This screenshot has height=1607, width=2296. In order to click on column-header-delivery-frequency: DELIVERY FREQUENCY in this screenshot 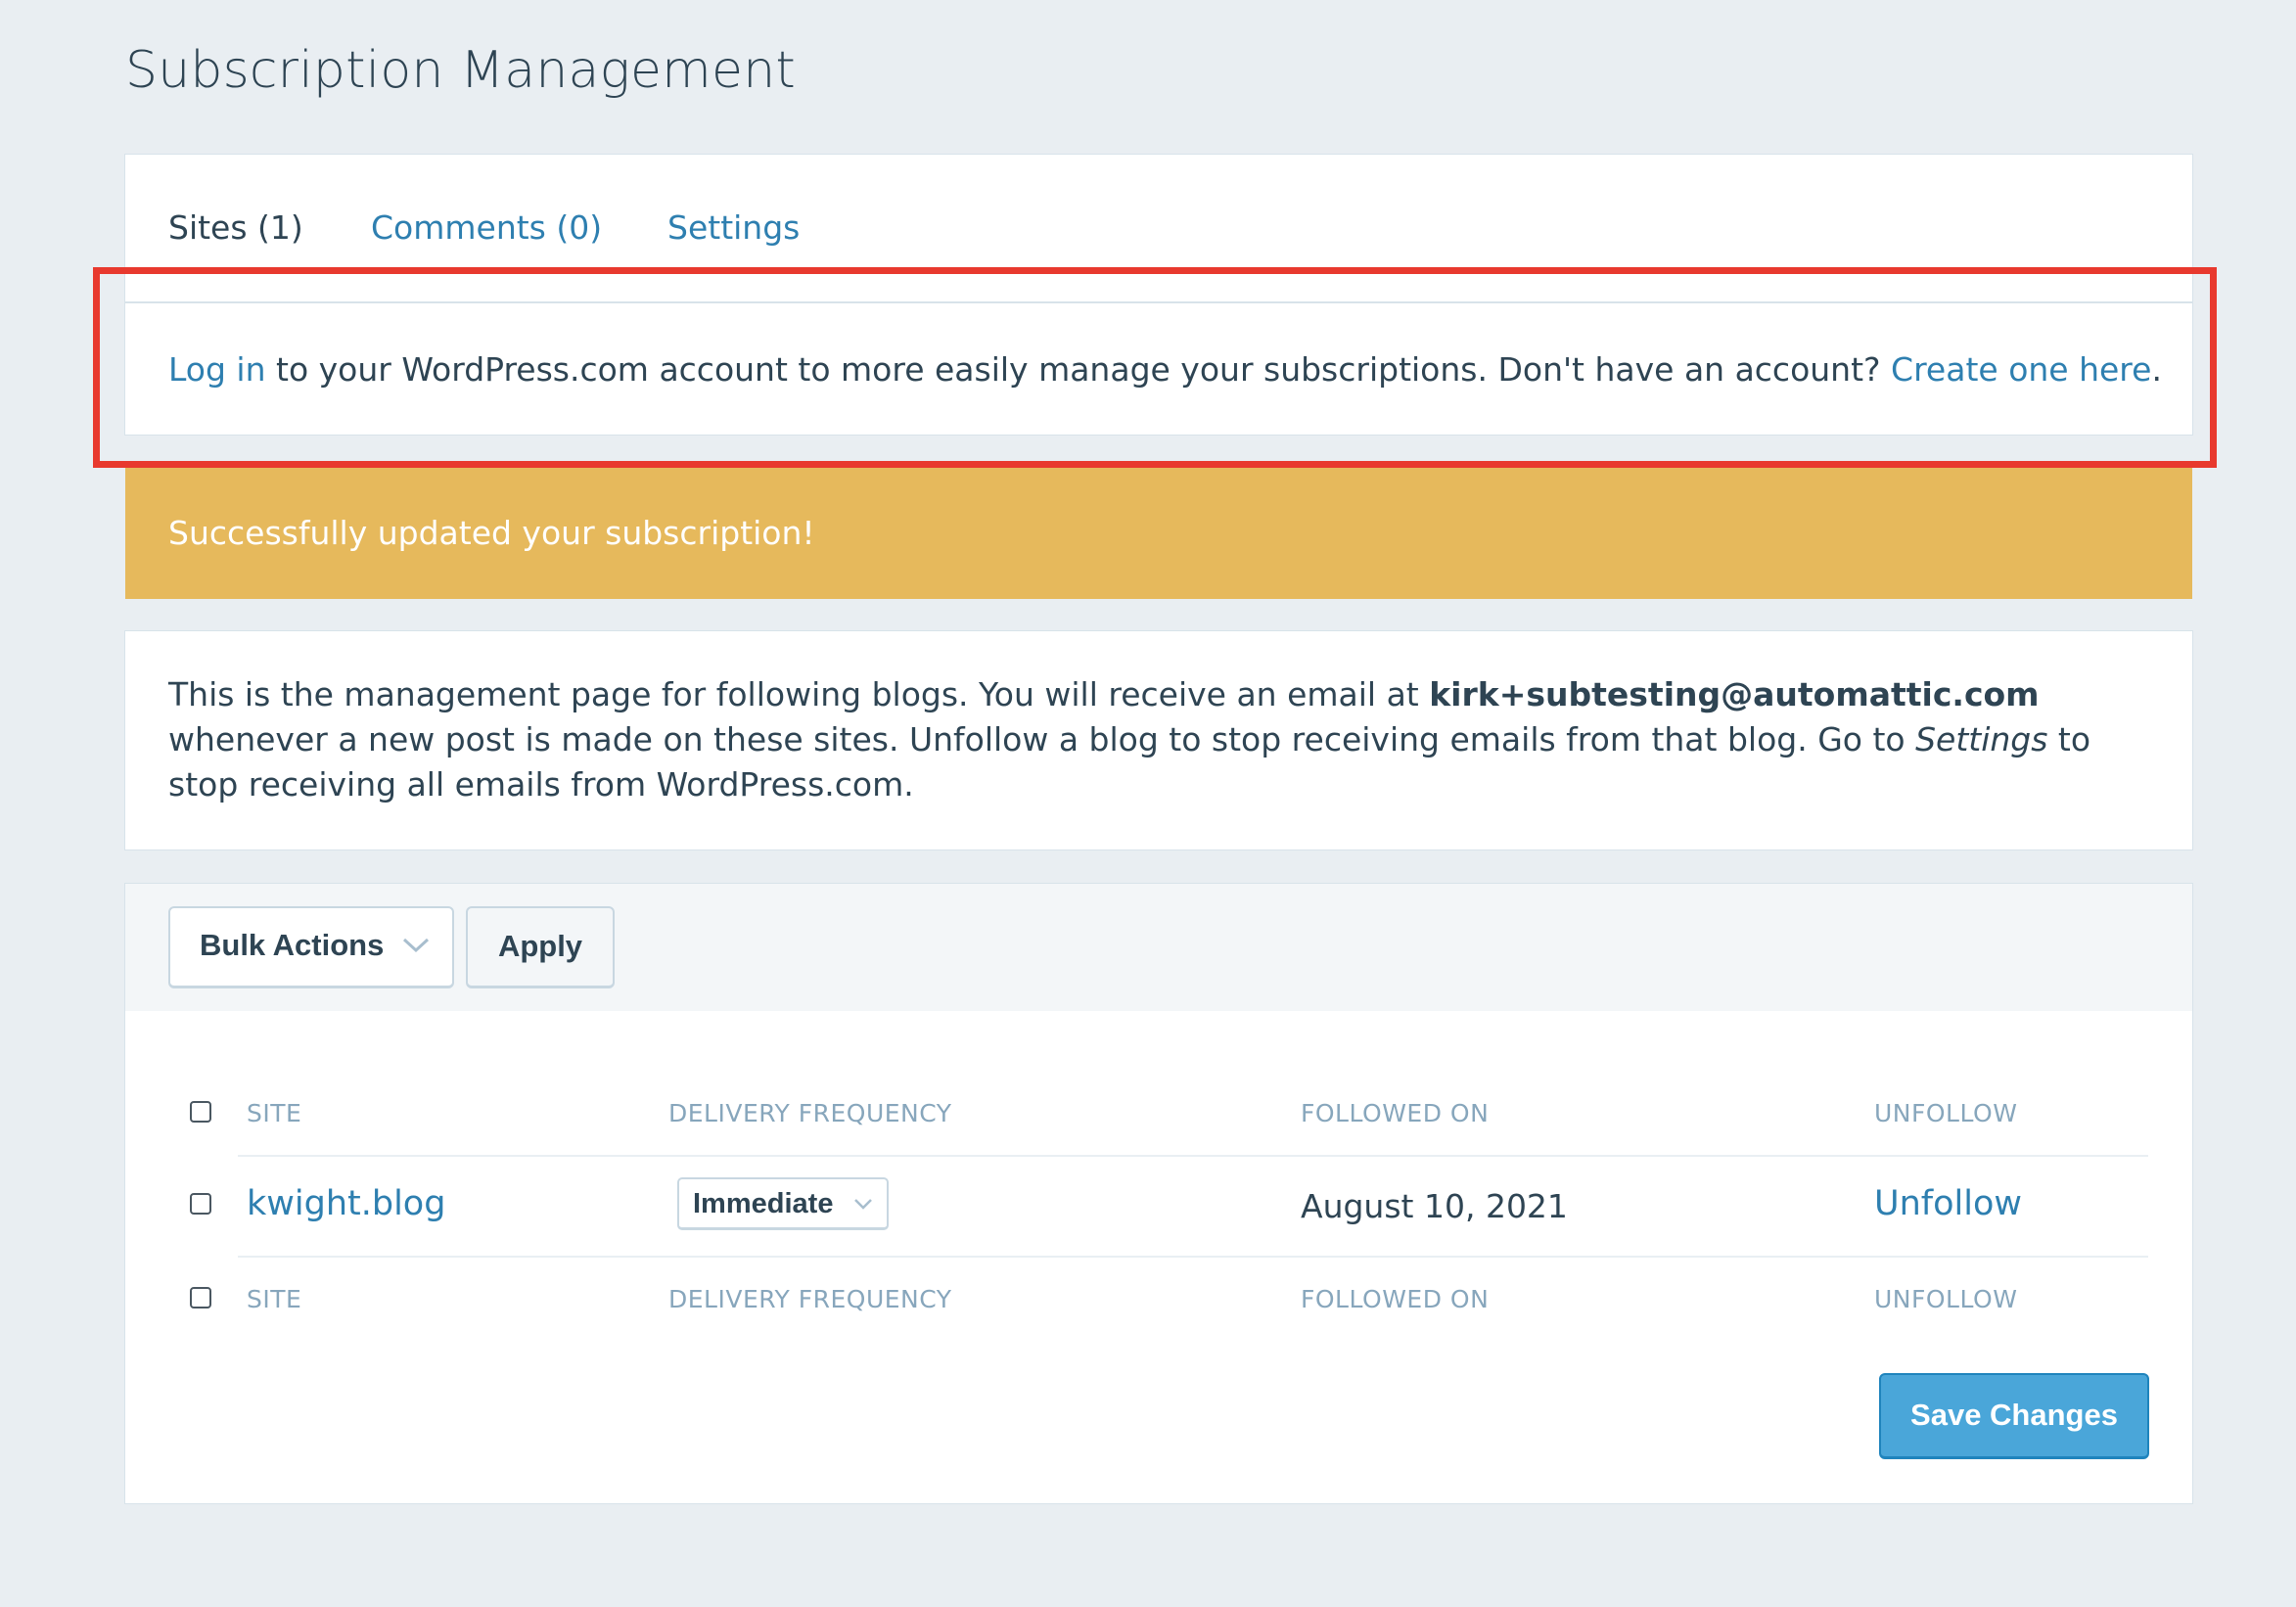, I will do `click(810, 1113)`.